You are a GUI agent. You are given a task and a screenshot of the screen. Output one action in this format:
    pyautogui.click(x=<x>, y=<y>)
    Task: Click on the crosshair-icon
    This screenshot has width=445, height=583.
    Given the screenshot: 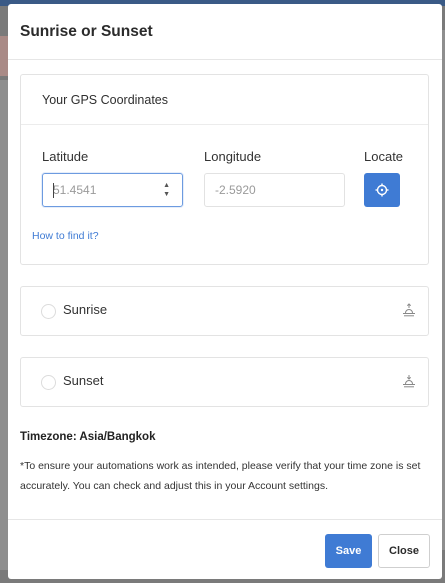 What is the action you would take?
    pyautogui.click(x=382, y=190)
    